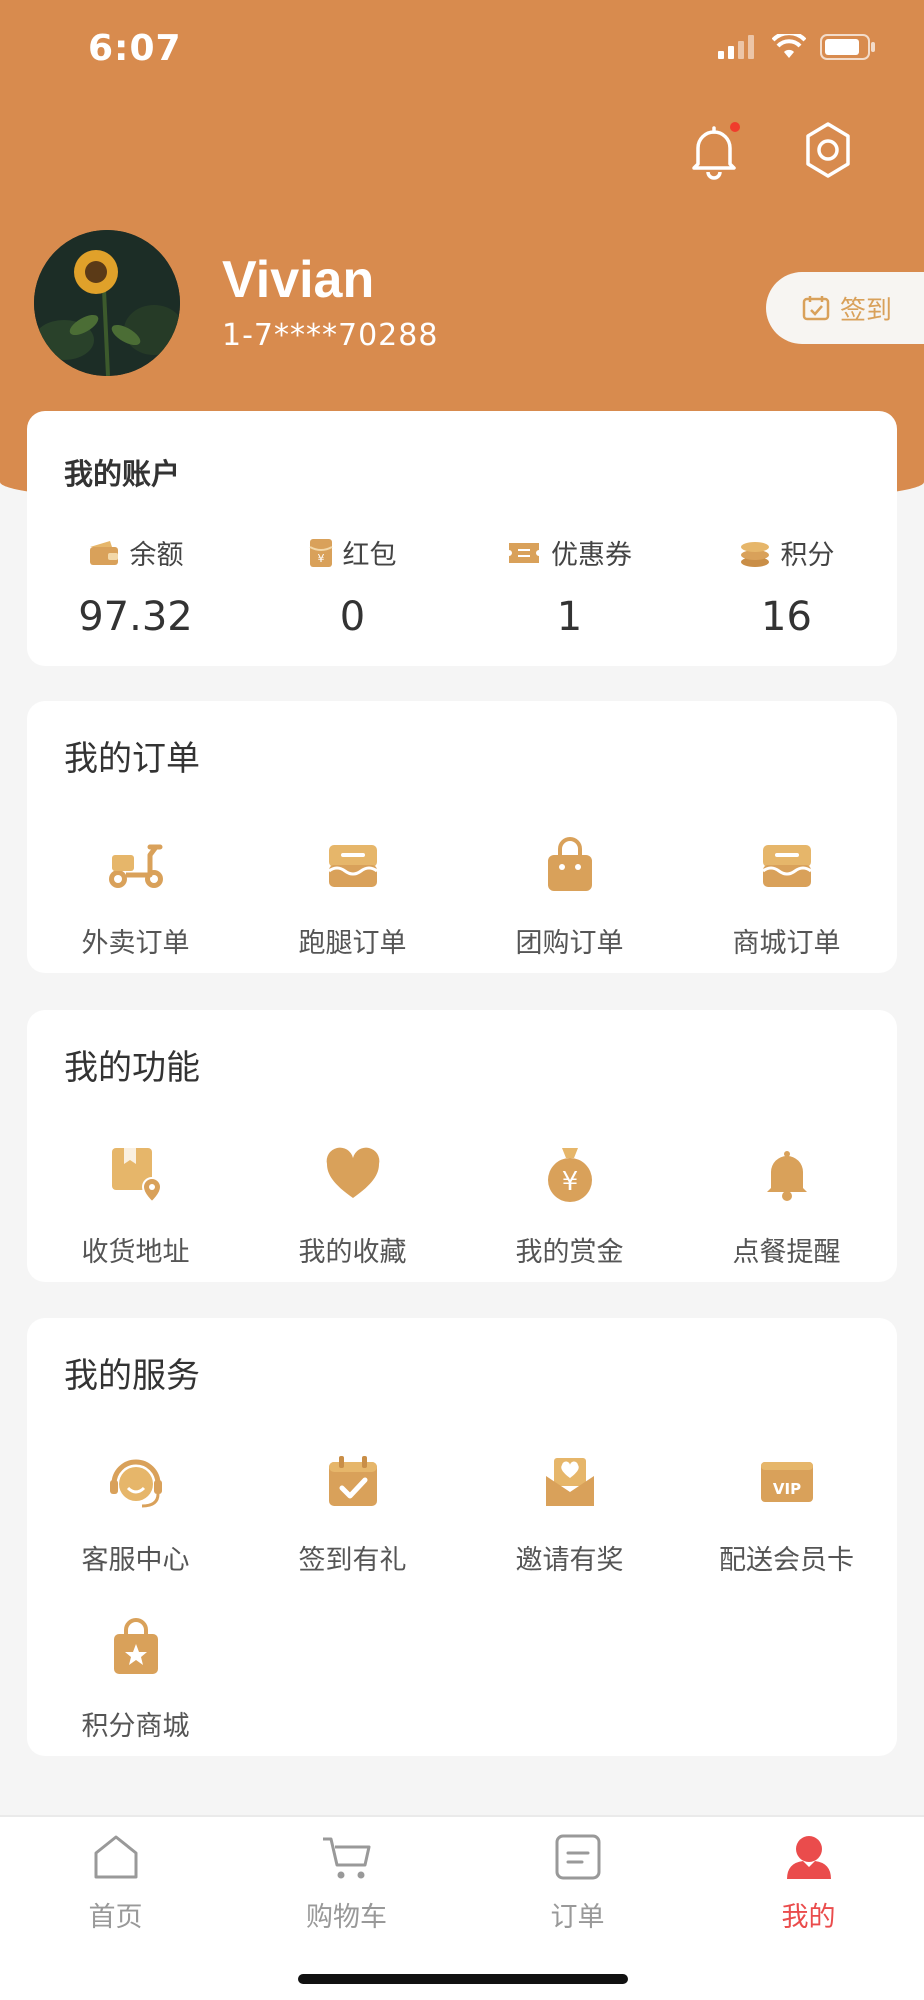 Image resolution: width=924 pixels, height=2000 pixels. Describe the element at coordinates (135, 1483) in the screenshot. I see `headset-icon` at that location.